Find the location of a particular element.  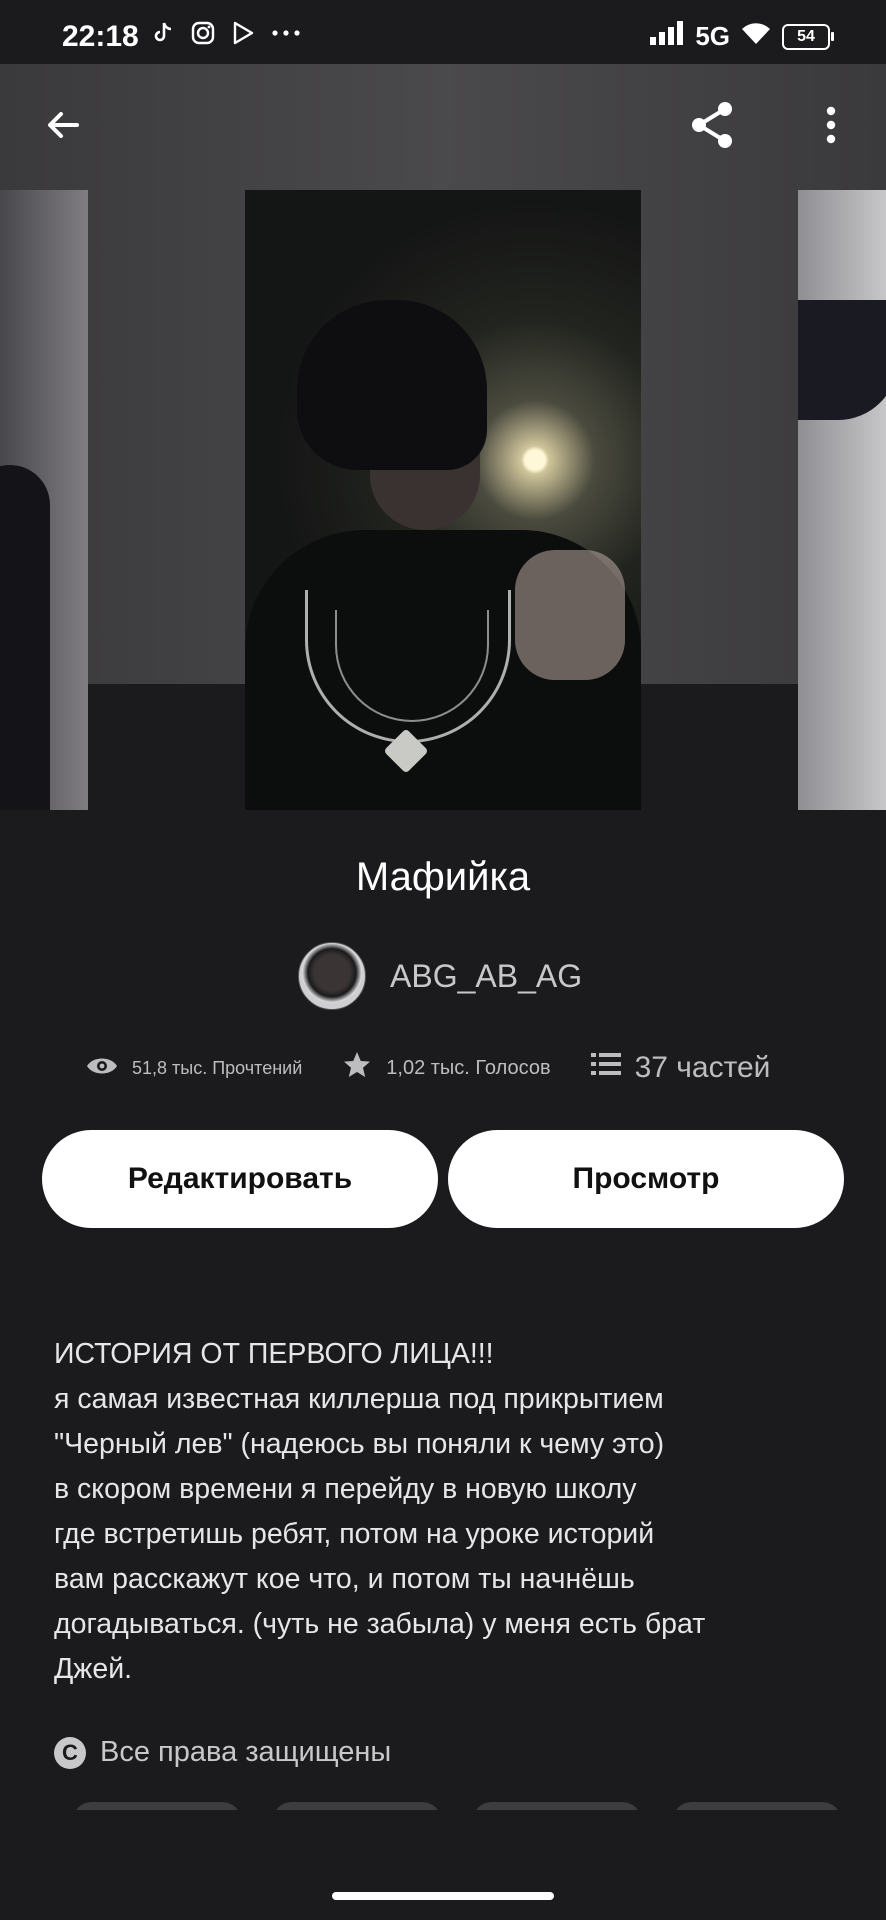

reads-count: 51,8 тыс. Прочтений is located at coordinates (217, 1067).